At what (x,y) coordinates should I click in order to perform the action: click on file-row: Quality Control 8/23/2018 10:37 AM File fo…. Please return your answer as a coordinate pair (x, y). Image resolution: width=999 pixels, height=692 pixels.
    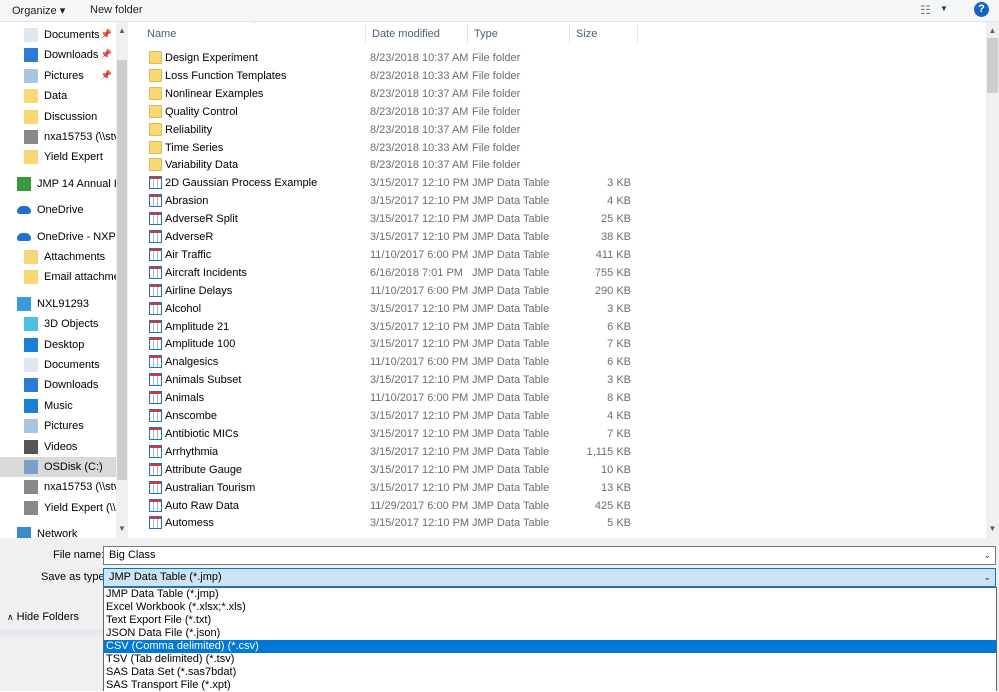
    Looking at the image, I should click on (395, 112).